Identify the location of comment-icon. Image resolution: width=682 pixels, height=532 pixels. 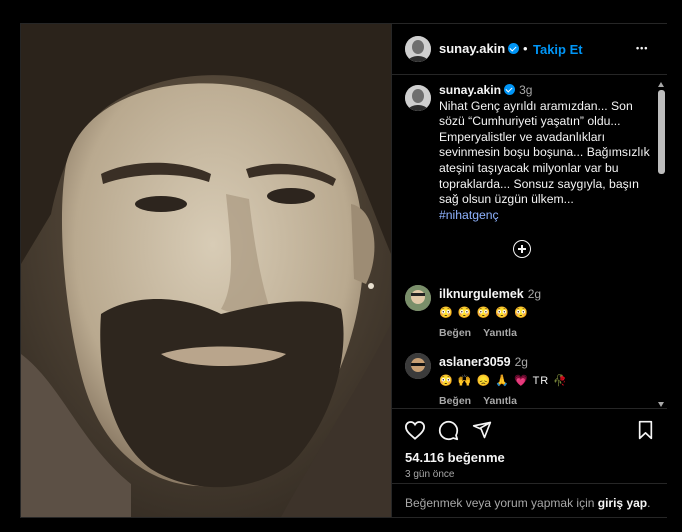
(448, 430).